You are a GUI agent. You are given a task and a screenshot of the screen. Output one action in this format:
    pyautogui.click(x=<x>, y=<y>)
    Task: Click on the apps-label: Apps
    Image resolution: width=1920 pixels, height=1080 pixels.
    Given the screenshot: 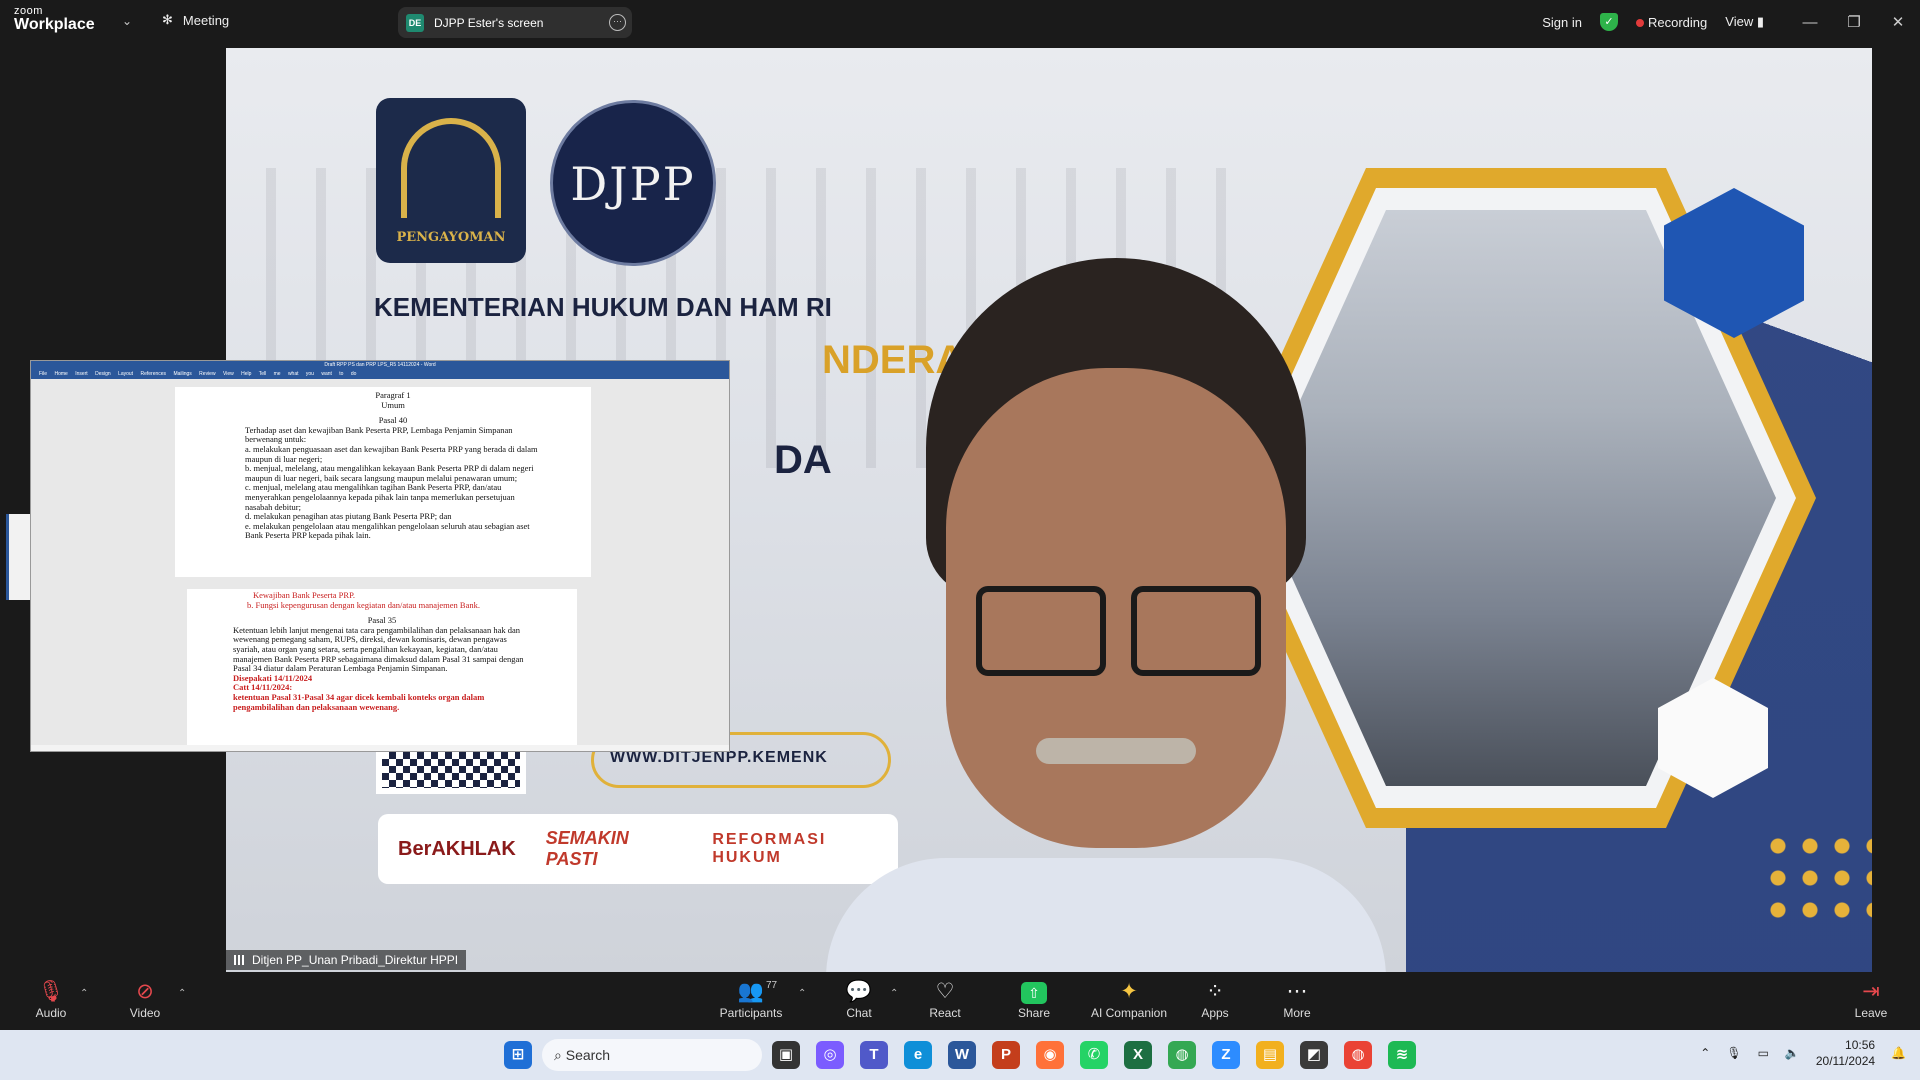 What is the action you would take?
    pyautogui.click(x=1215, y=1013)
    